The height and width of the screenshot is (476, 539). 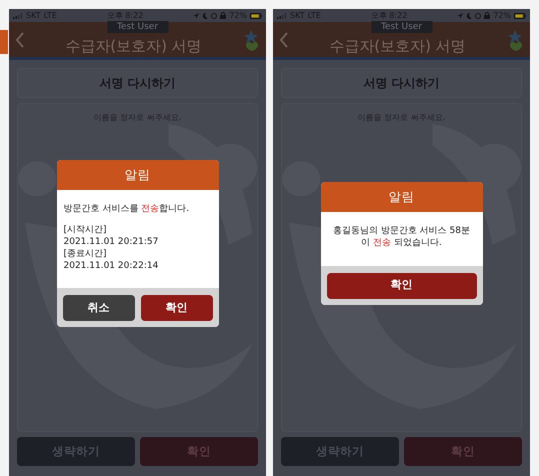 What do you see at coordinates (402, 238) in the screenshot?
I see `dialog-message: 홍길동님의 방문간호 서비스 58분 이 전송 되었습니다.` at bounding box center [402, 238].